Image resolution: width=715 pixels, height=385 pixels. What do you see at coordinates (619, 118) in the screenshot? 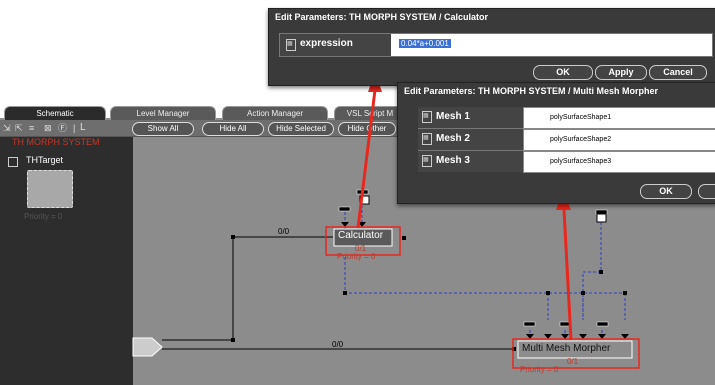
I see `mesh-1-field: polySurfaceShape1` at bounding box center [619, 118].